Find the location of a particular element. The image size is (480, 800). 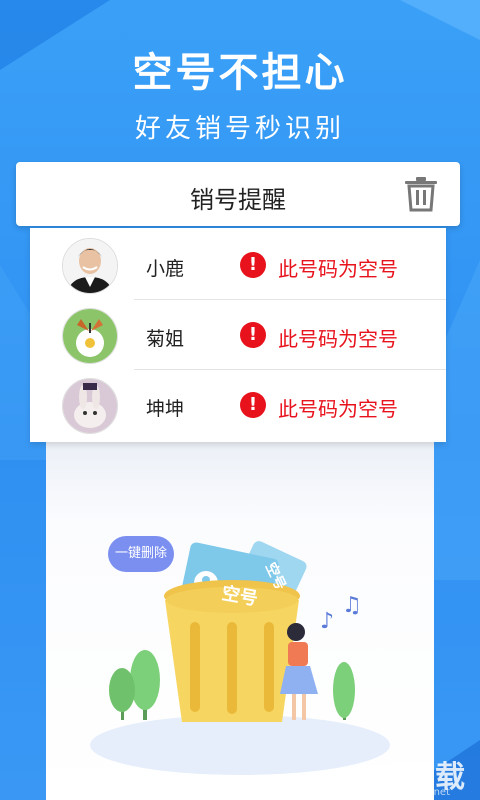

contact-row: 菊姐 ! 此号码为空号 is located at coordinates (238, 335).